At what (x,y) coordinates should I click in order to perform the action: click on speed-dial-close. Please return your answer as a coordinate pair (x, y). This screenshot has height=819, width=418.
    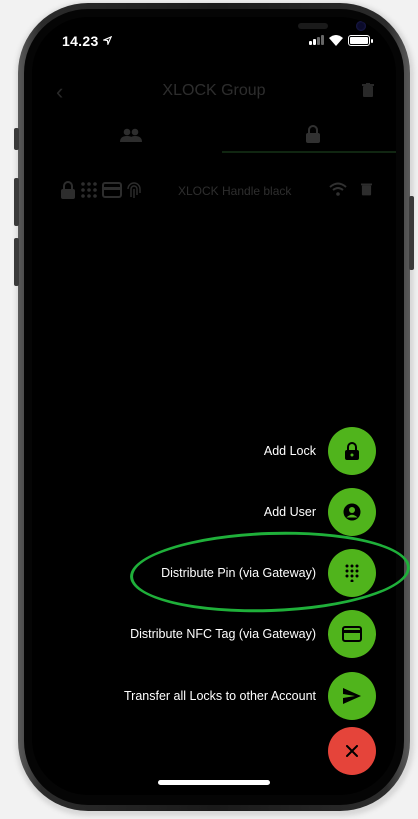
    Looking at the image, I should click on (352, 751).